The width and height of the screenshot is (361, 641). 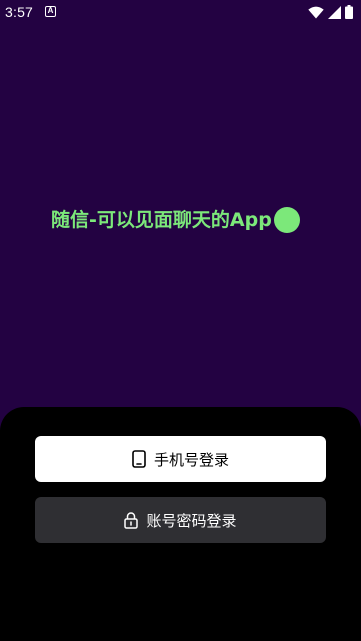 I want to click on notification-a-icon: A, so click(x=50, y=11).